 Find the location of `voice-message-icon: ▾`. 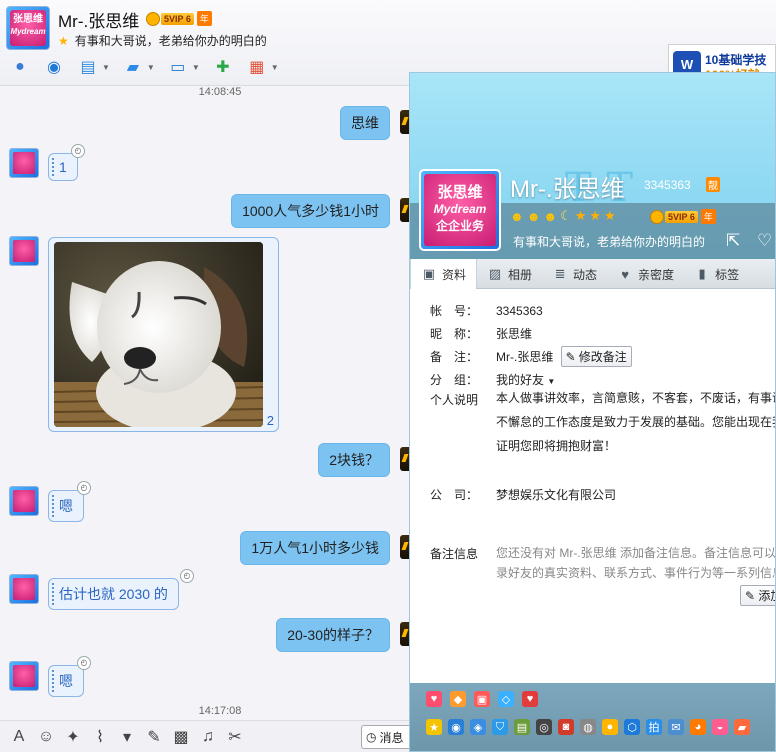

voice-message-icon: ▾ is located at coordinates (127, 737).